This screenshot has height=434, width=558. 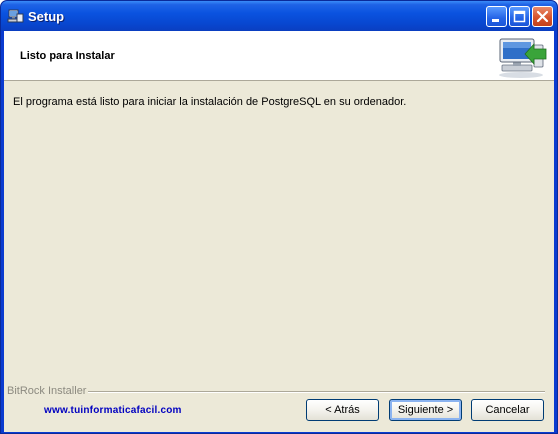 What do you see at coordinates (316, 392) in the screenshot?
I see `footer-divider` at bounding box center [316, 392].